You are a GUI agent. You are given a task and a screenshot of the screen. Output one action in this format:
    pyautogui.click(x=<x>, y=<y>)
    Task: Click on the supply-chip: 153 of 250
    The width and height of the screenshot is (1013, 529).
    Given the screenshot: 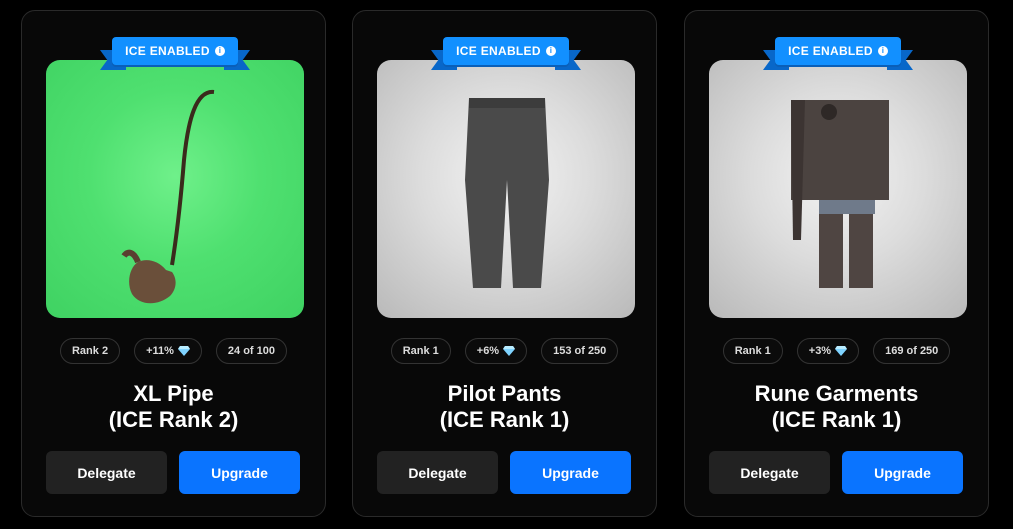 What is the action you would take?
    pyautogui.click(x=580, y=351)
    